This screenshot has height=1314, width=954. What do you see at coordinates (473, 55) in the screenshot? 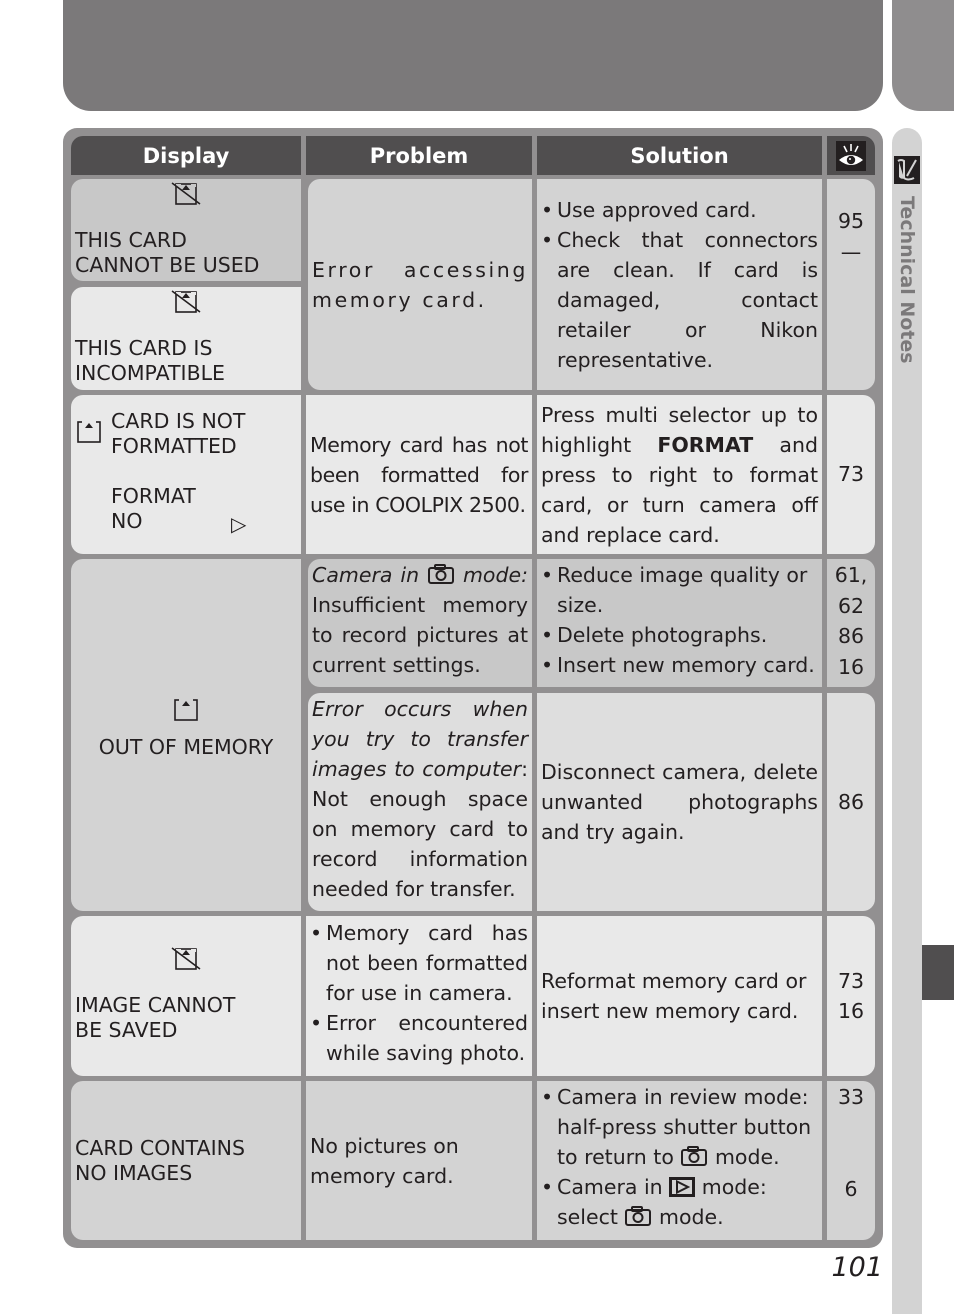
I see `header-band` at bounding box center [473, 55].